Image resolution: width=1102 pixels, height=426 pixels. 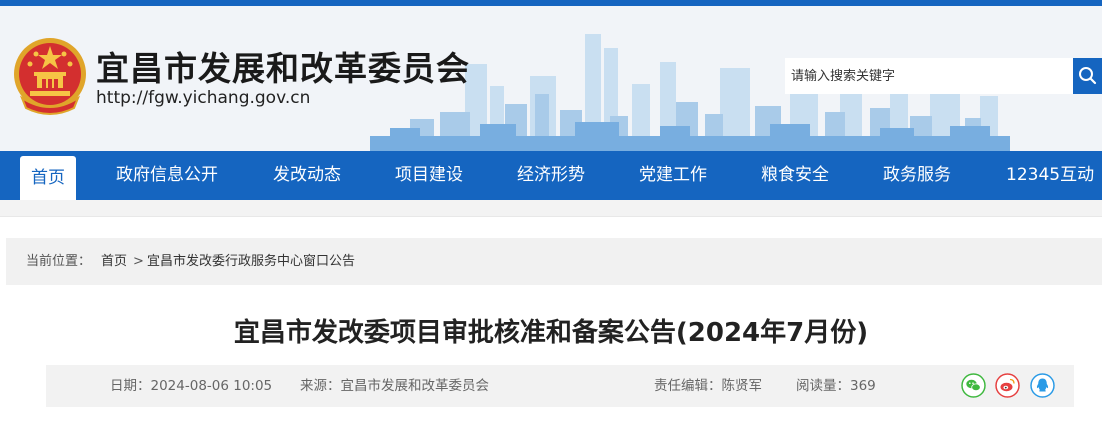 I want to click on qq-icon, so click(x=1042, y=385).